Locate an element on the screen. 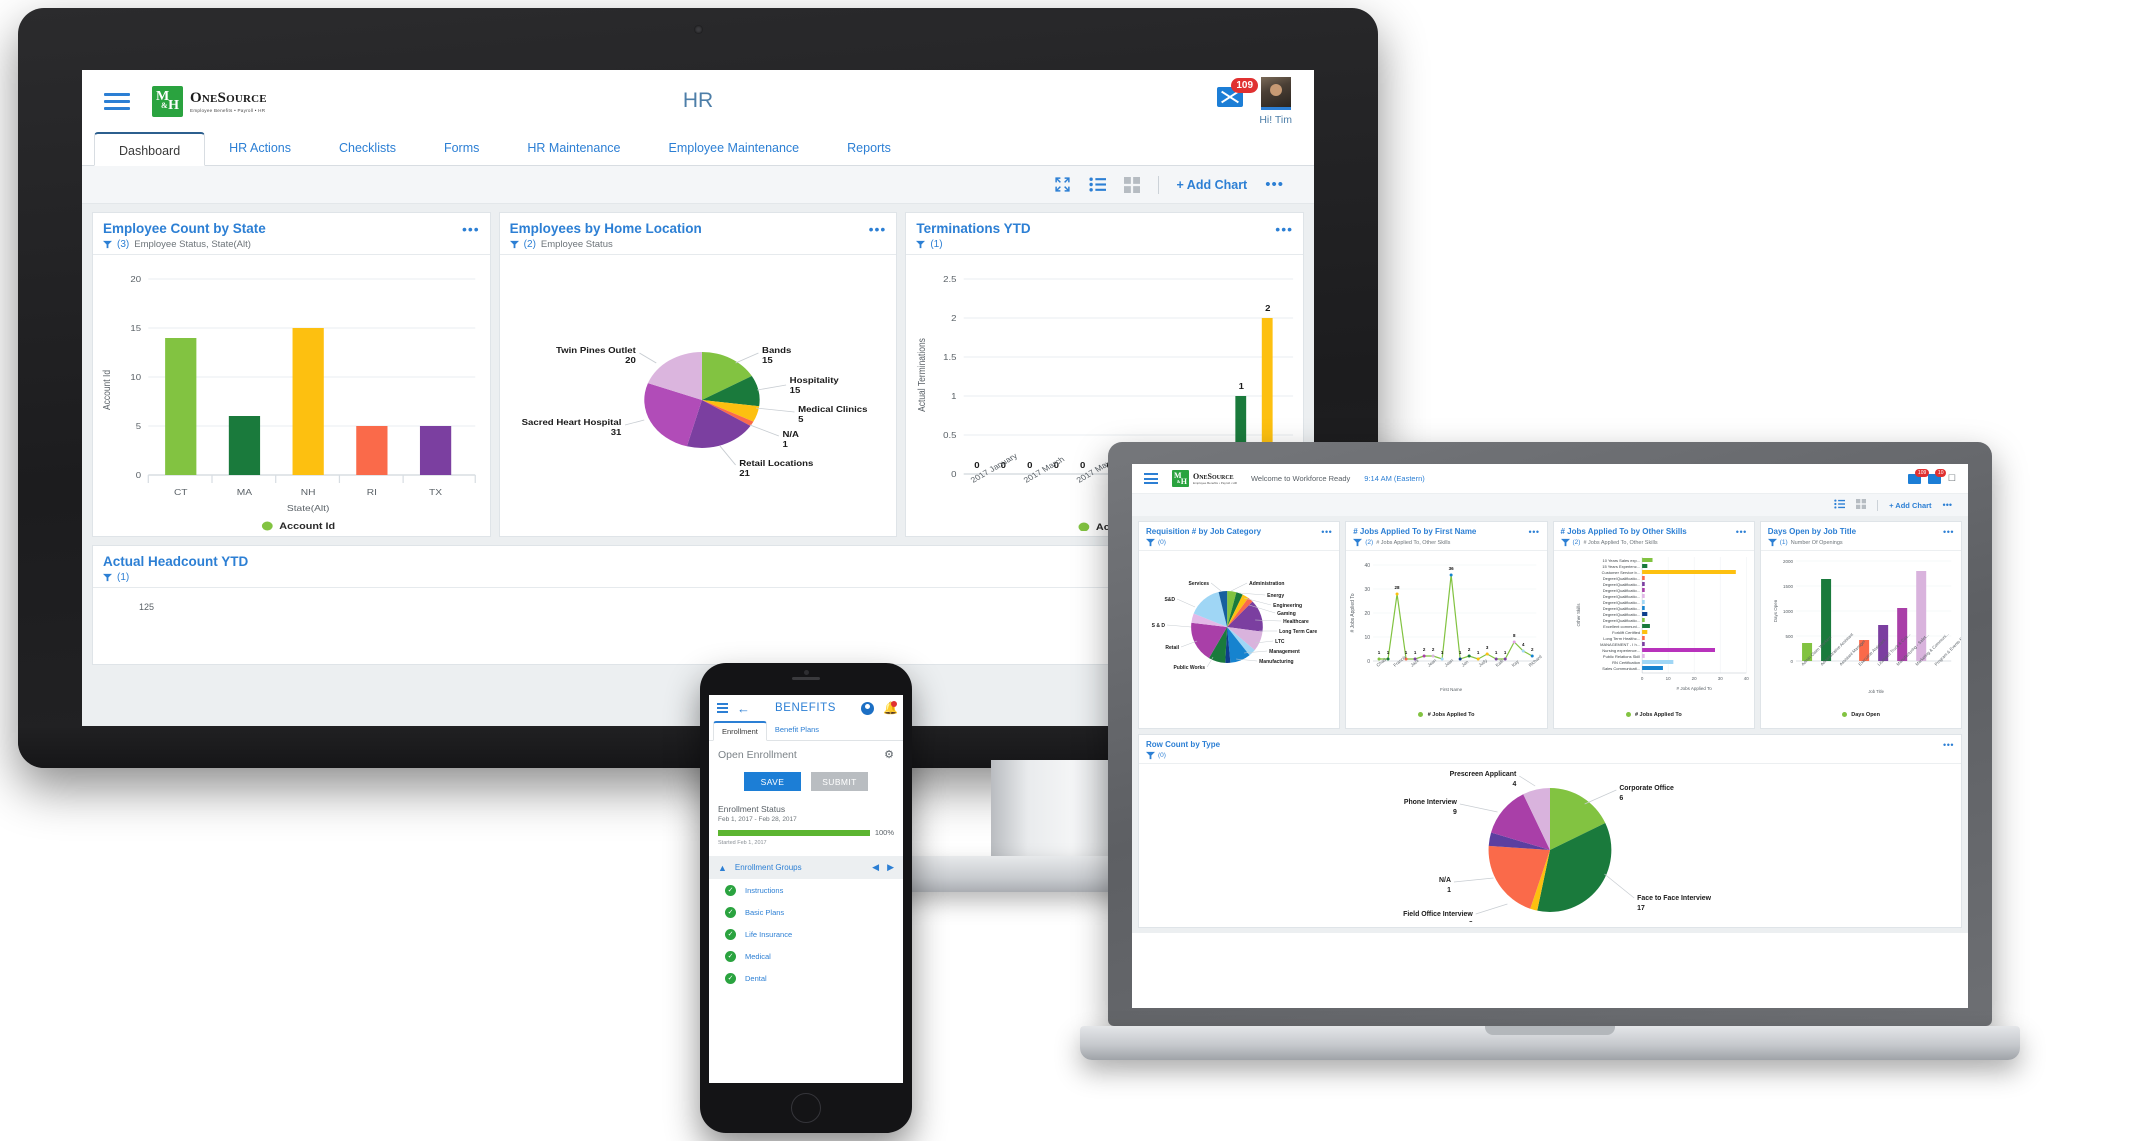 This screenshot has width=2150, height=1141. list-item: ✓ Instructions is located at coordinates (806, 890).